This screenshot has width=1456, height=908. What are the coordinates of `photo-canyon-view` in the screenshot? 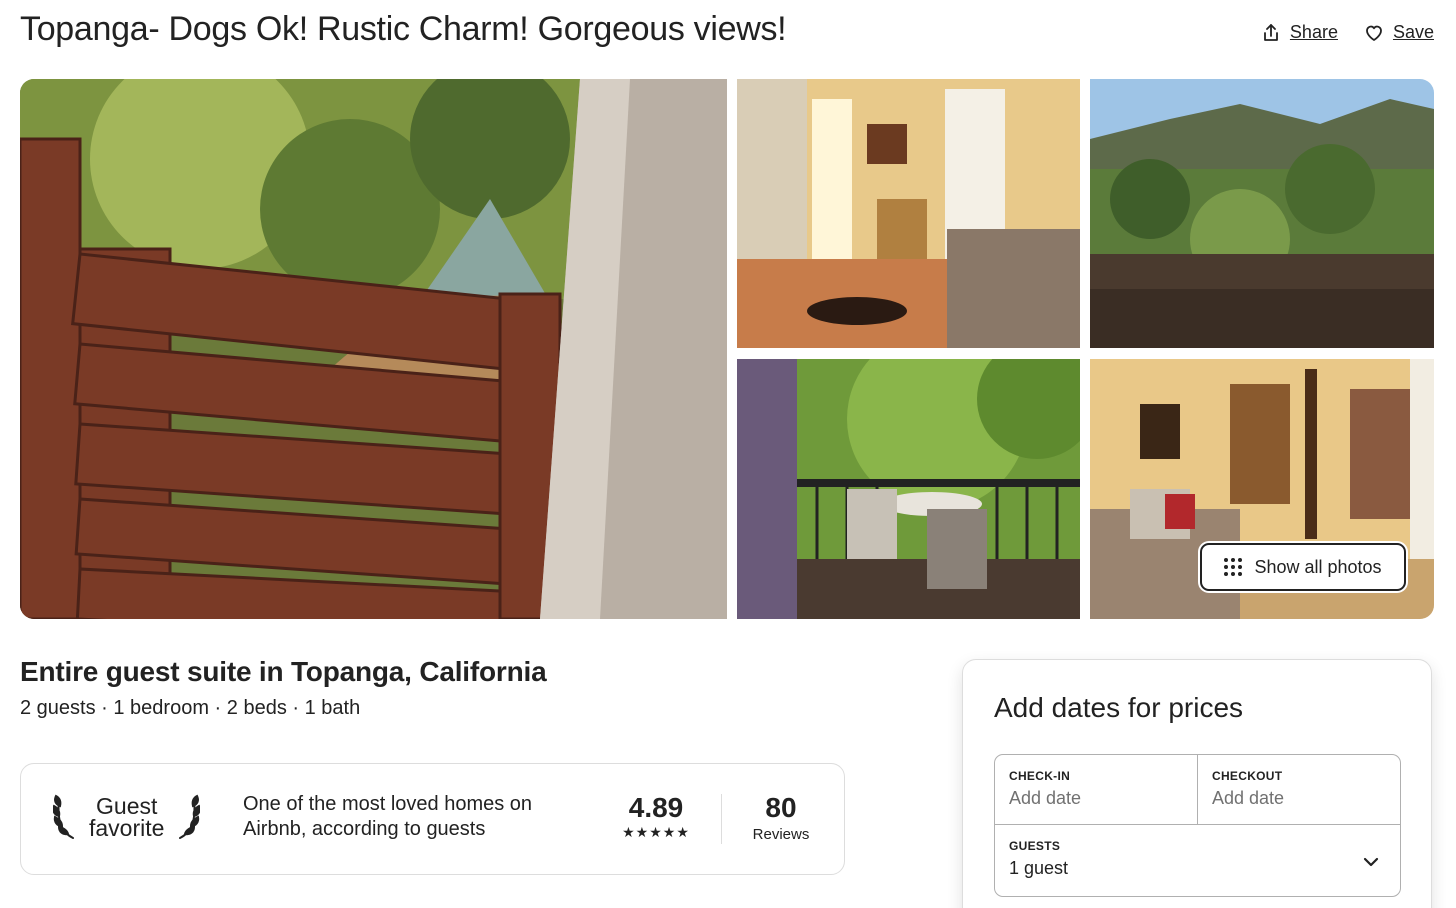 It's located at (1262, 213).